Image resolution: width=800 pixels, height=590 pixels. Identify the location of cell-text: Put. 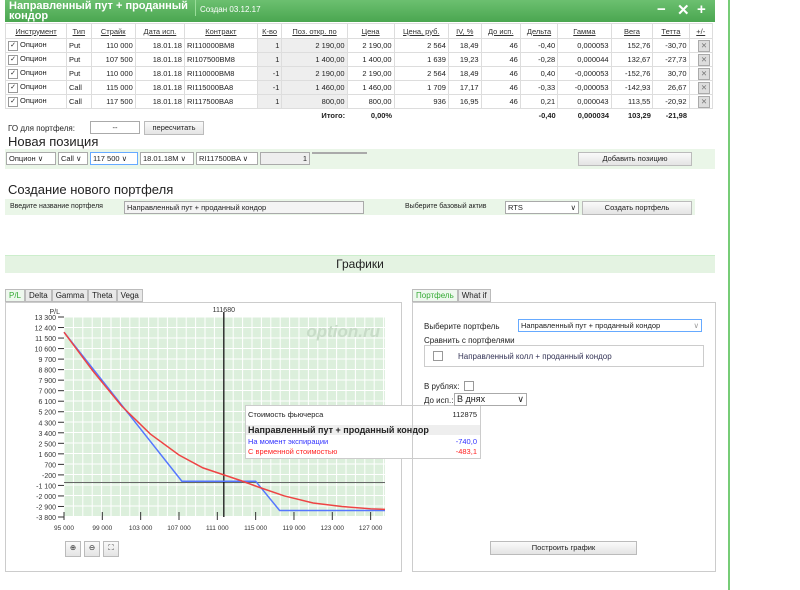
(75, 73).